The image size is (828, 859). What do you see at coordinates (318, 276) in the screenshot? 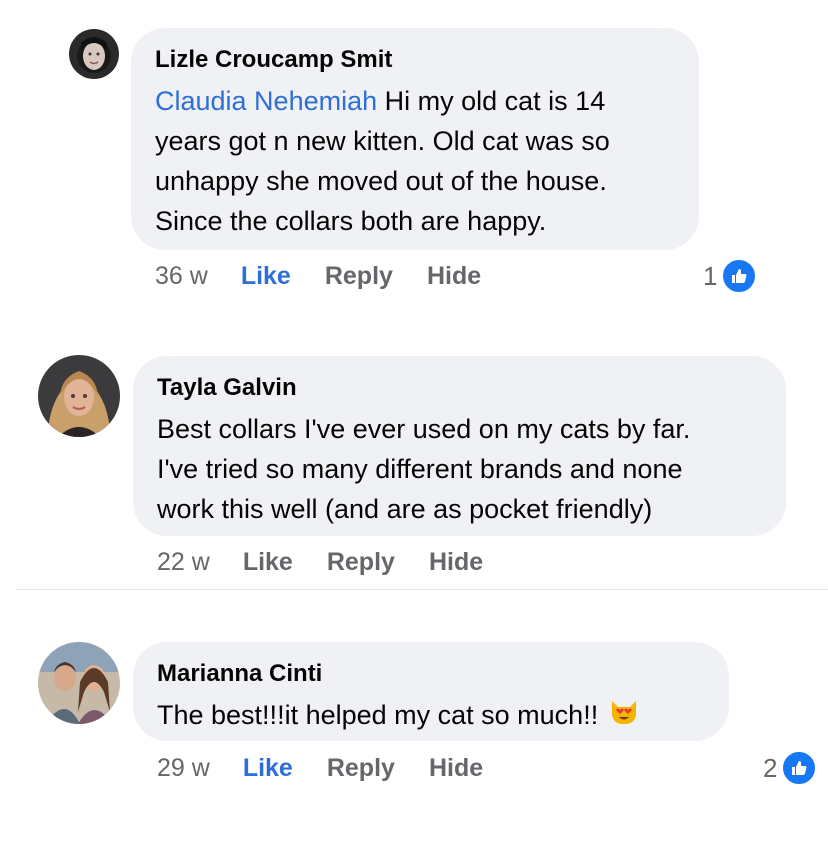
I see `comment-actions: 36 w Like Reply Hide` at bounding box center [318, 276].